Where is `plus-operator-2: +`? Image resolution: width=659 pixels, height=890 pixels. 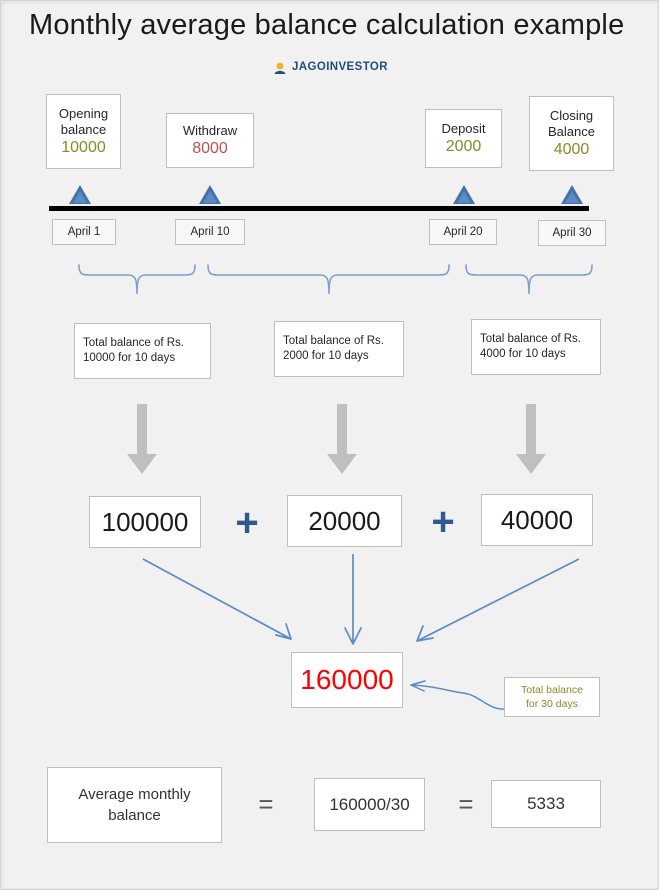
plus-operator-2: + is located at coordinates (443, 522).